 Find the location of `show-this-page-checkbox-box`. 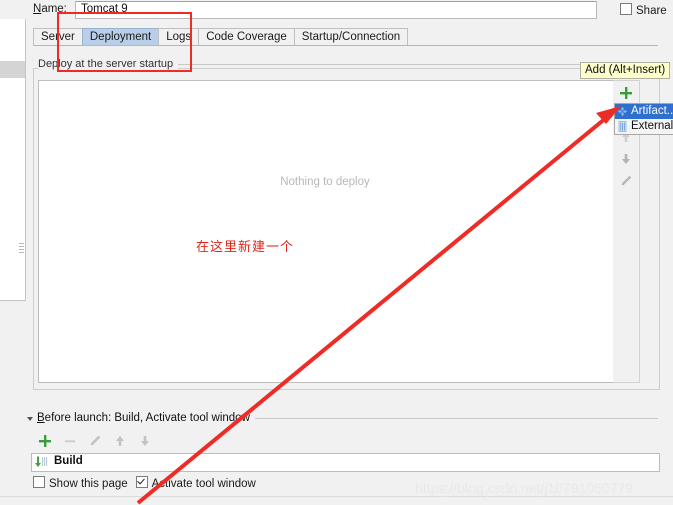

show-this-page-checkbox-box is located at coordinates (39, 482).